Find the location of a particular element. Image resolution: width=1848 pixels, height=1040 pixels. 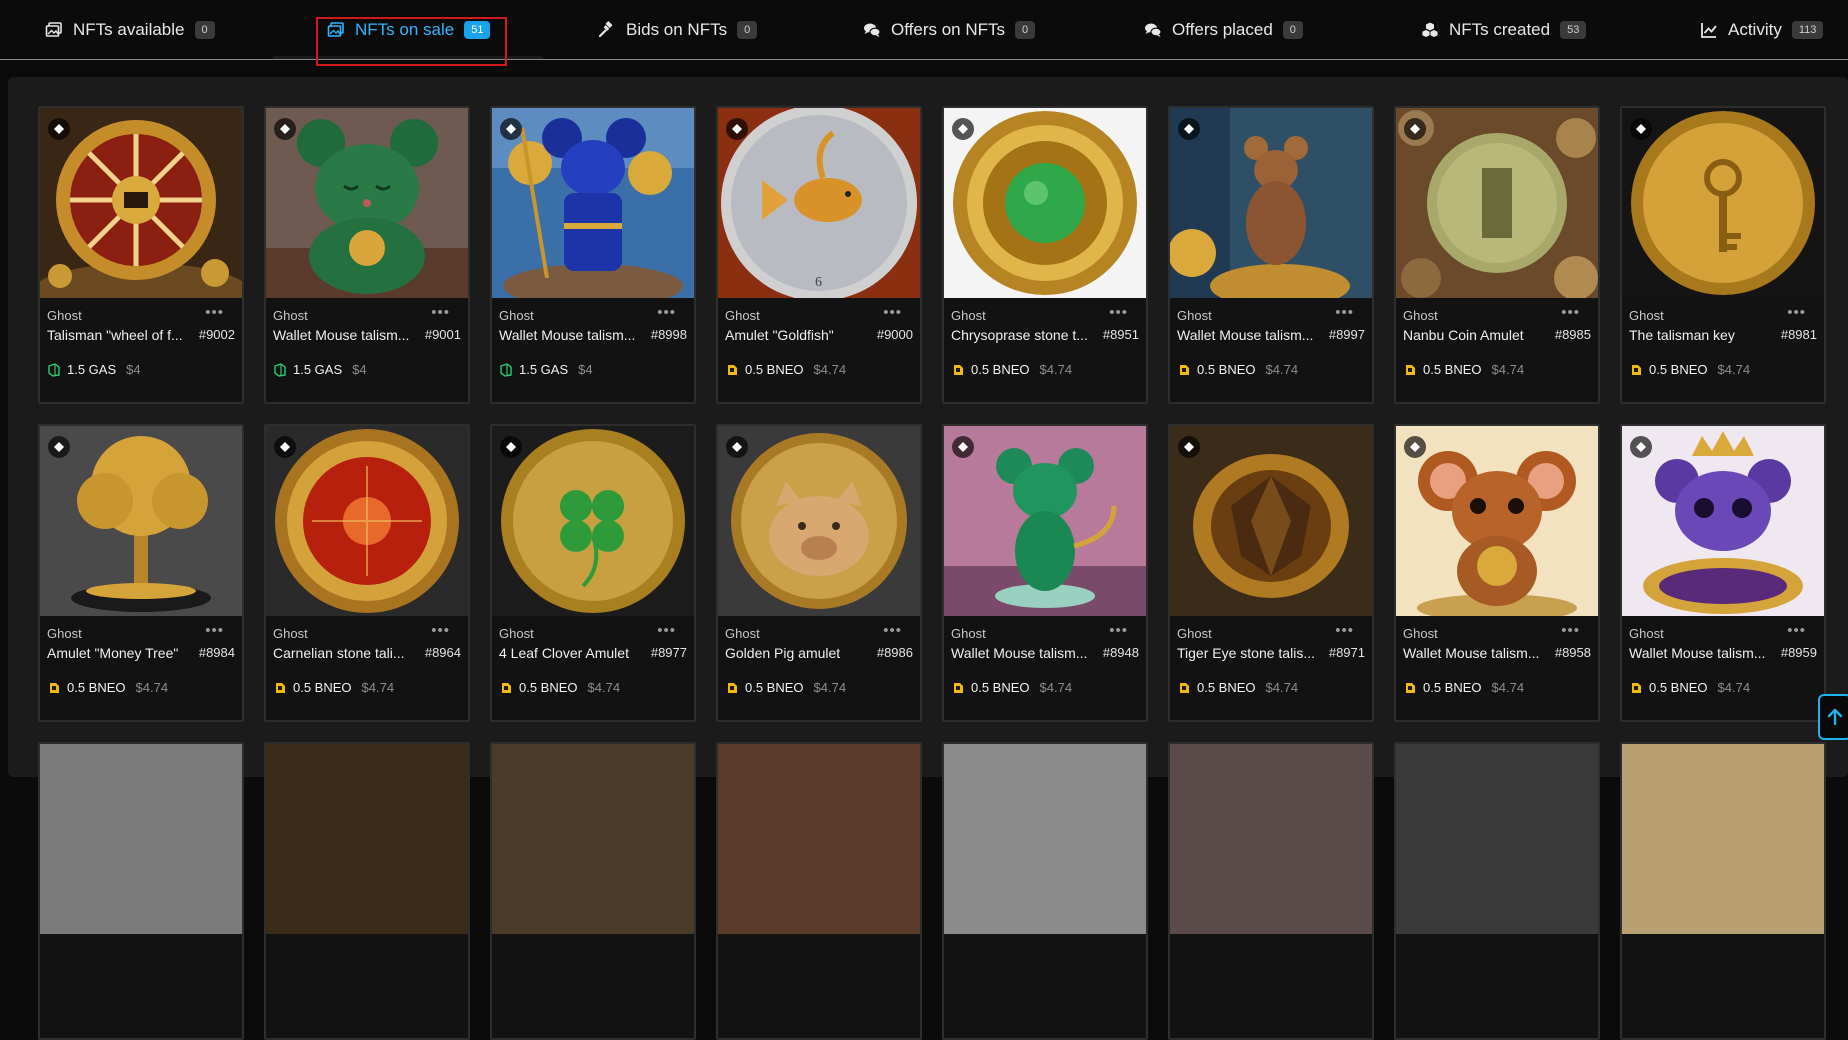

nft-image-brown-mouse-coin is located at coordinates (1271, 203).